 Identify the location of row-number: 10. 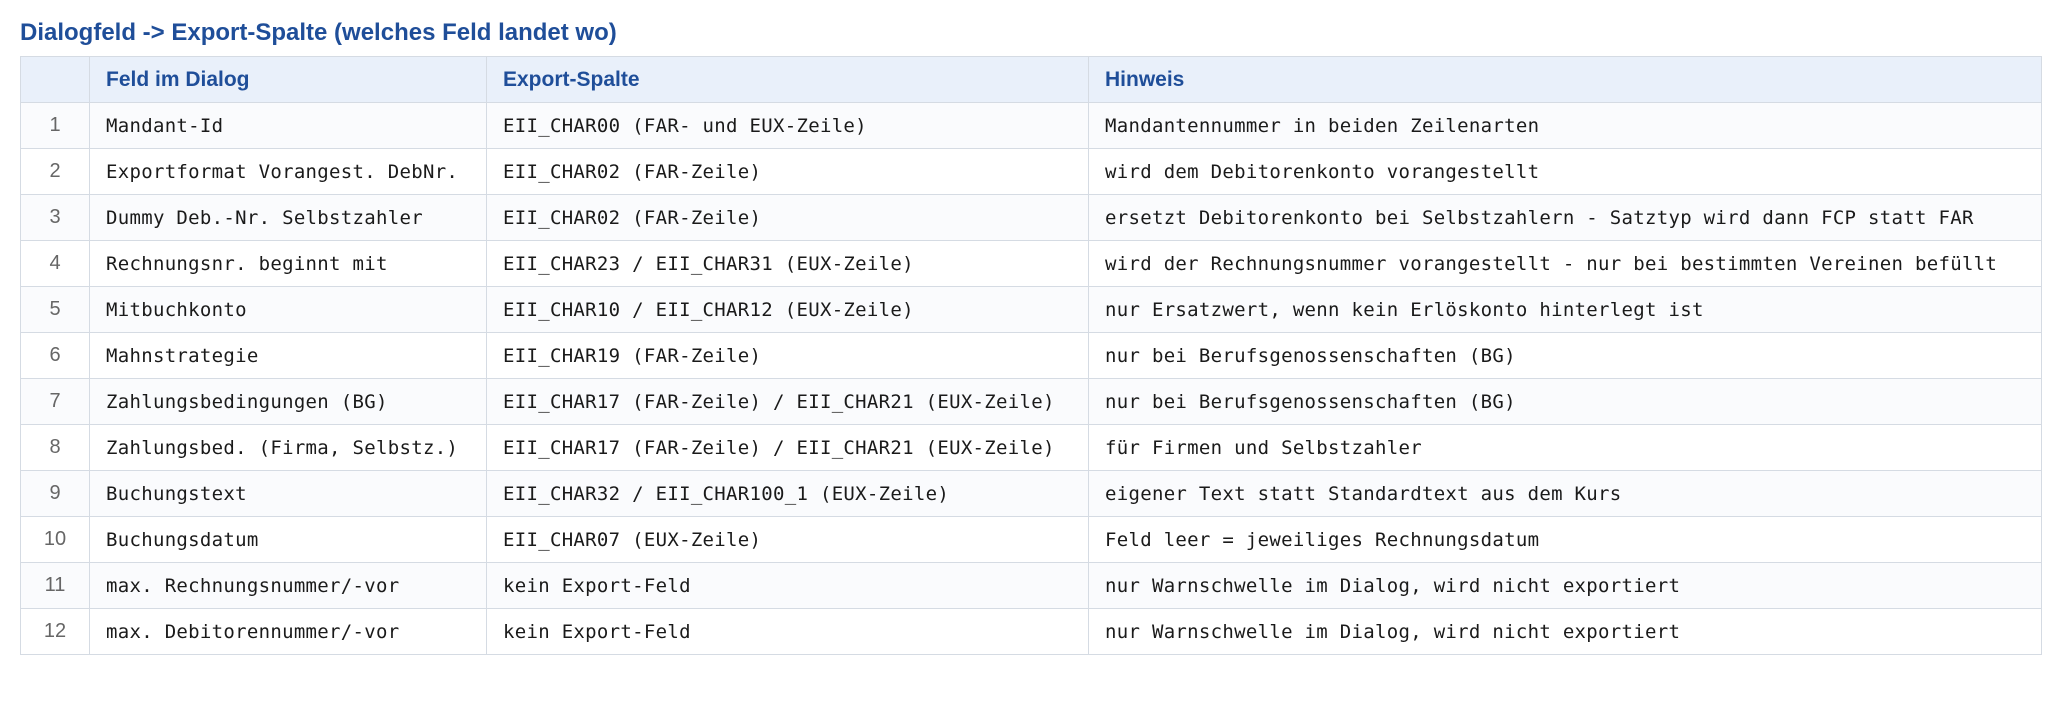
(55, 539).